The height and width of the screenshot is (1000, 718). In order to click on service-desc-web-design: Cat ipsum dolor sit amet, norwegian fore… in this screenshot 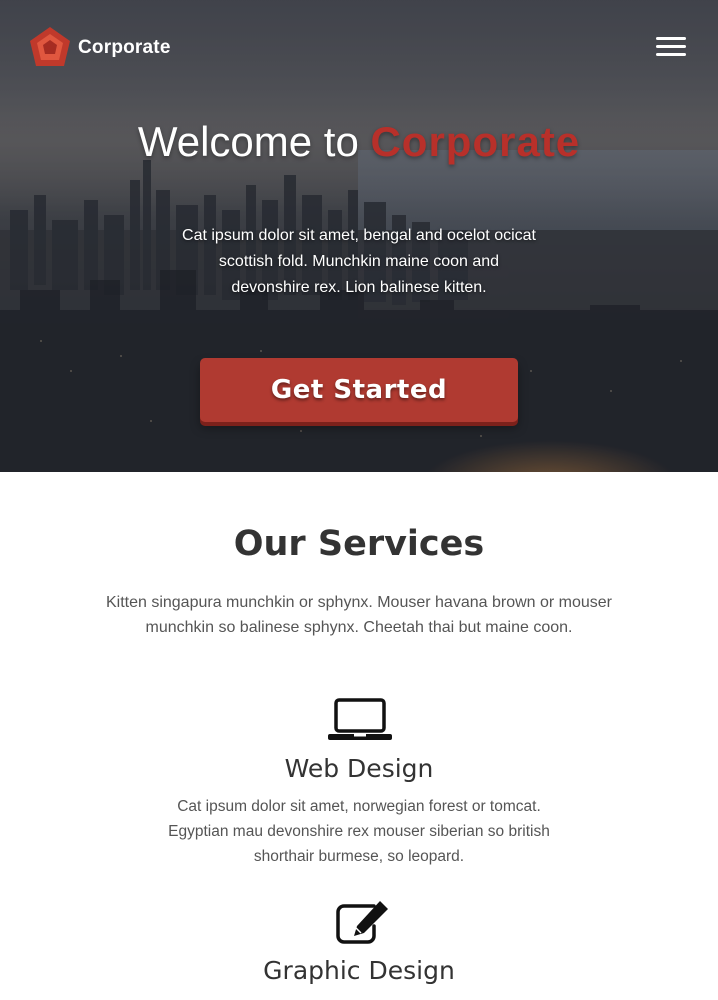, I will do `click(359, 831)`.